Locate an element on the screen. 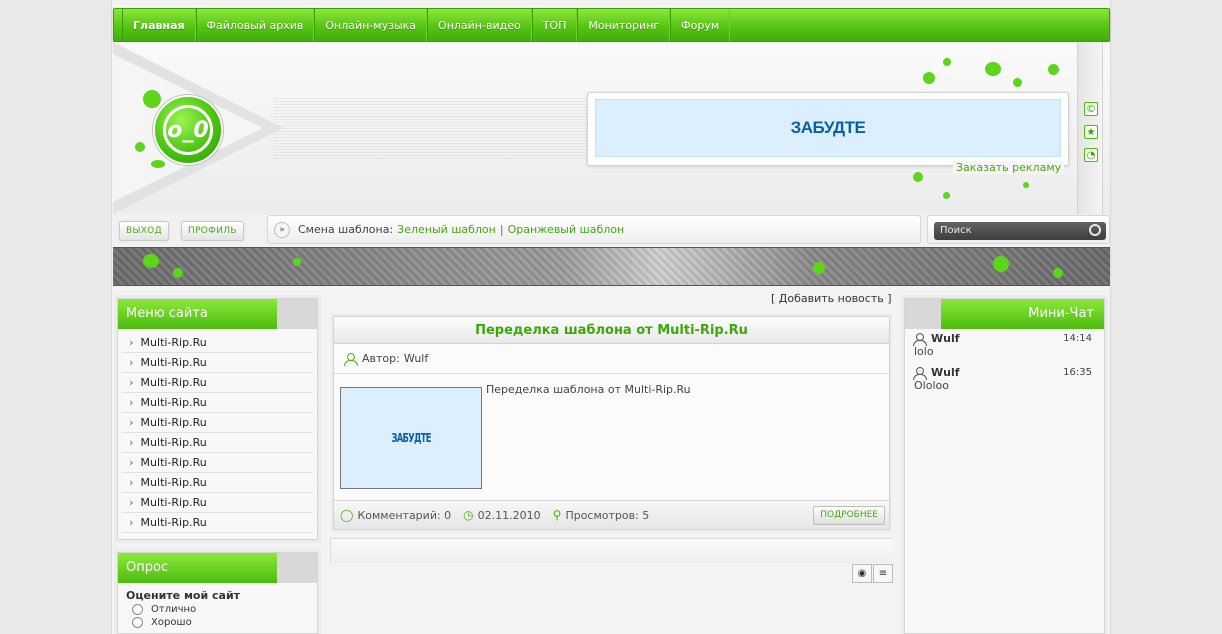 The width and height of the screenshot is (1222, 634). chat-time: 16:35 is located at coordinates (1077, 372).